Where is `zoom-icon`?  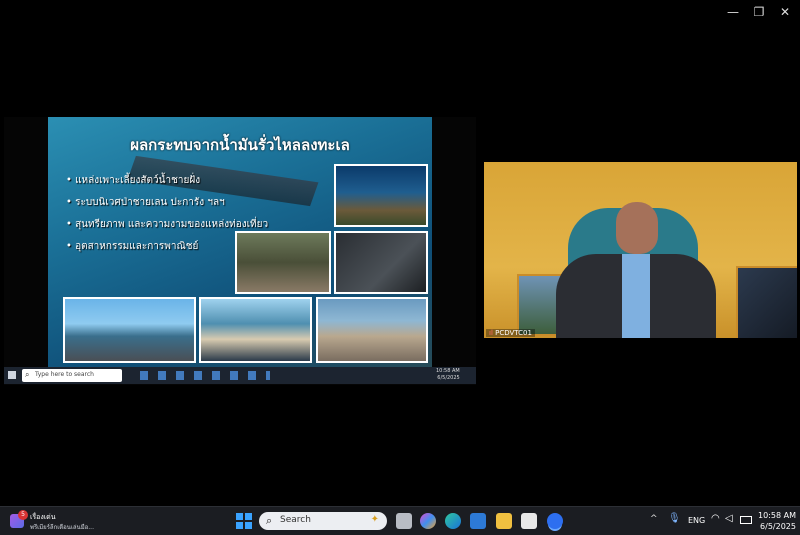 zoom-icon is located at coordinates (555, 521).